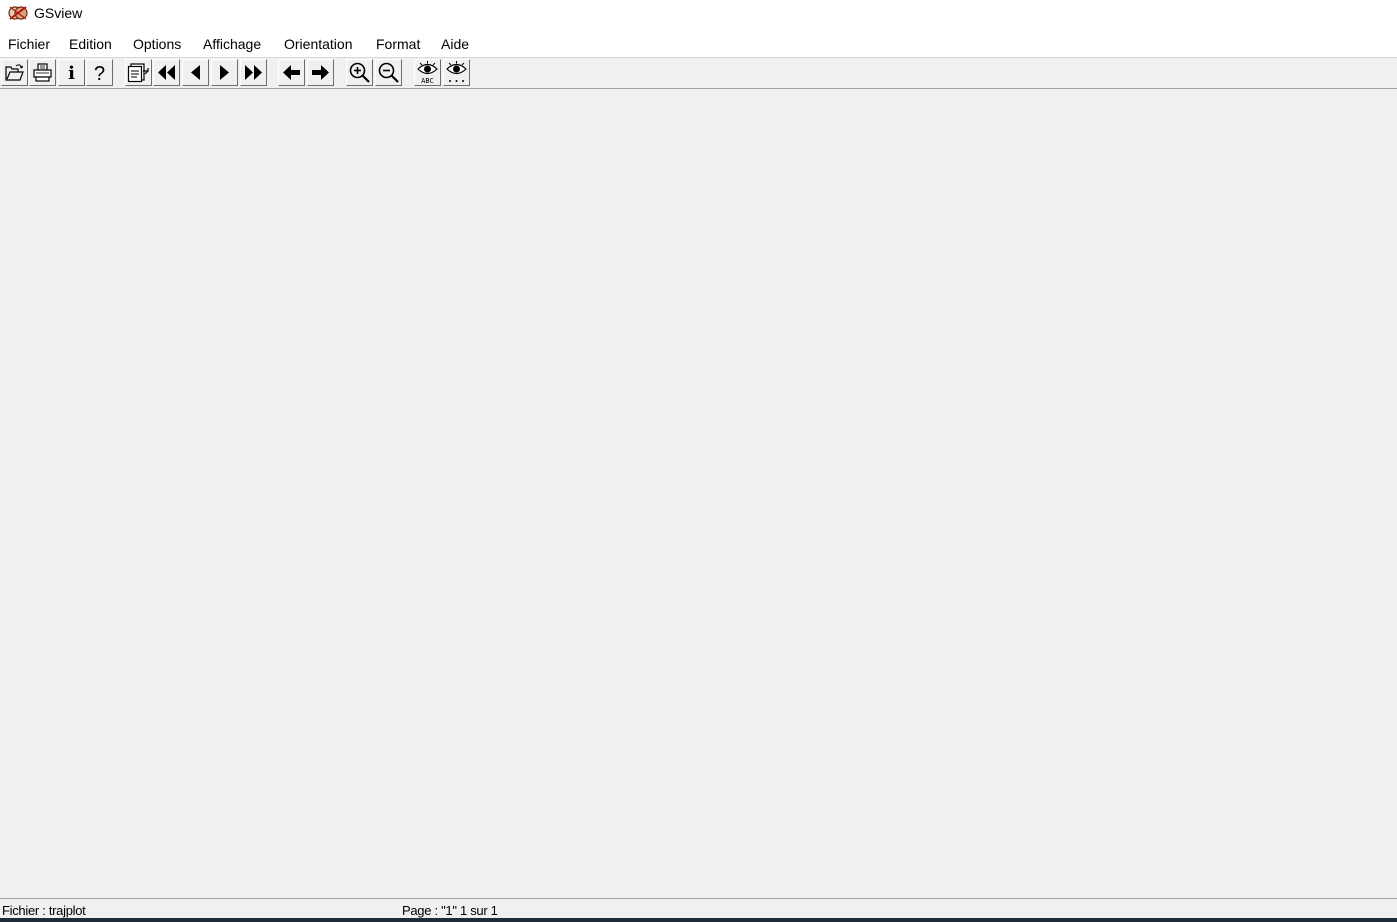 The image size is (1397, 922). I want to click on zoom-in-button, so click(359, 72).